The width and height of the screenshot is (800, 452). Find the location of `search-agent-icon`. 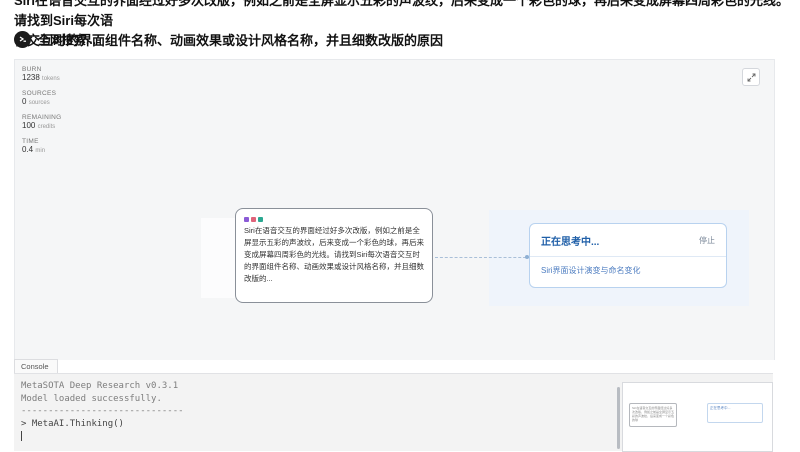

search-agent-icon is located at coordinates (22, 39).